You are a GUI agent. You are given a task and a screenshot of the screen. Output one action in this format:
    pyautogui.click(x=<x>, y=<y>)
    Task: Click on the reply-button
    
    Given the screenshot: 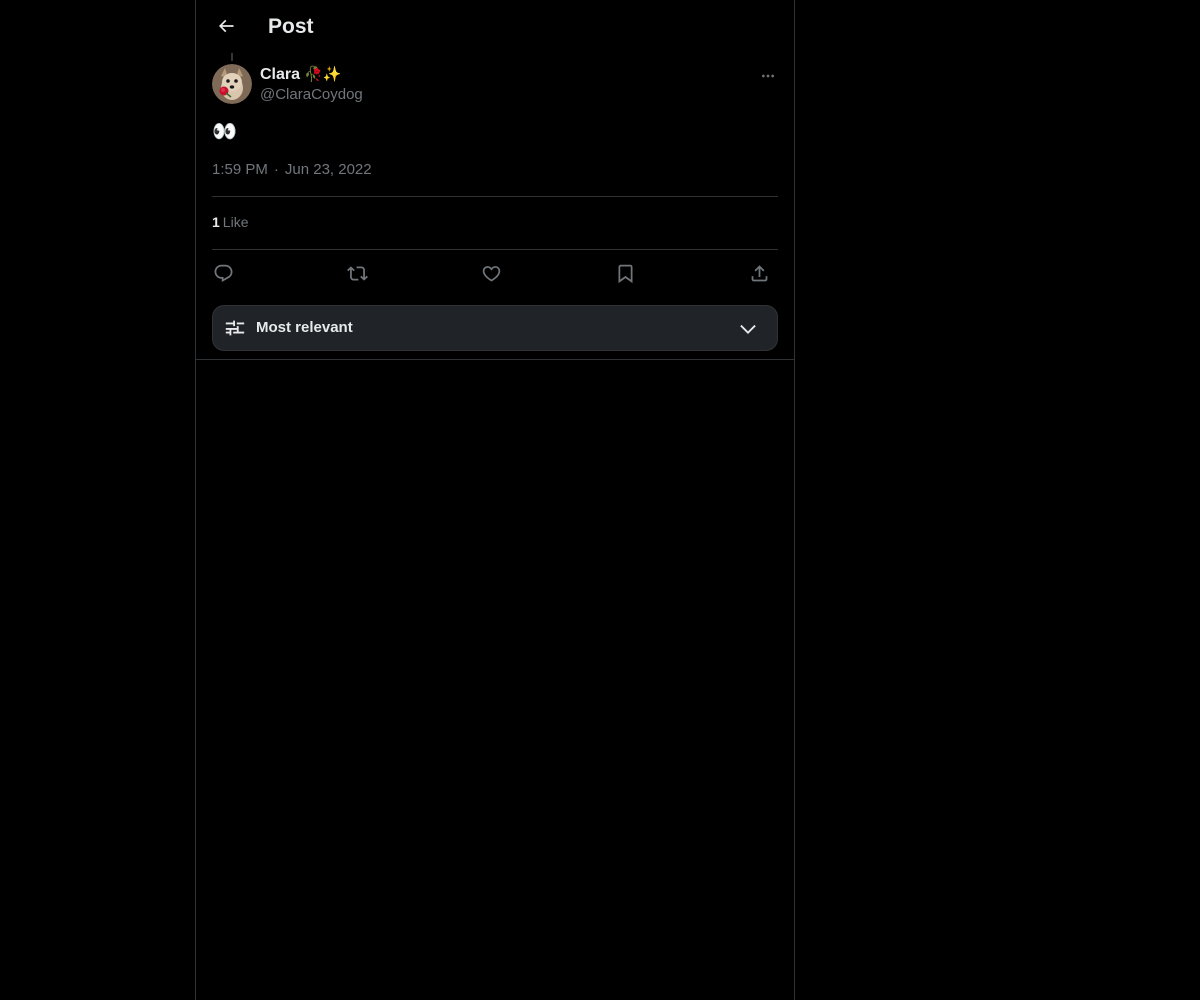 What is the action you would take?
    pyautogui.click(x=223, y=273)
    